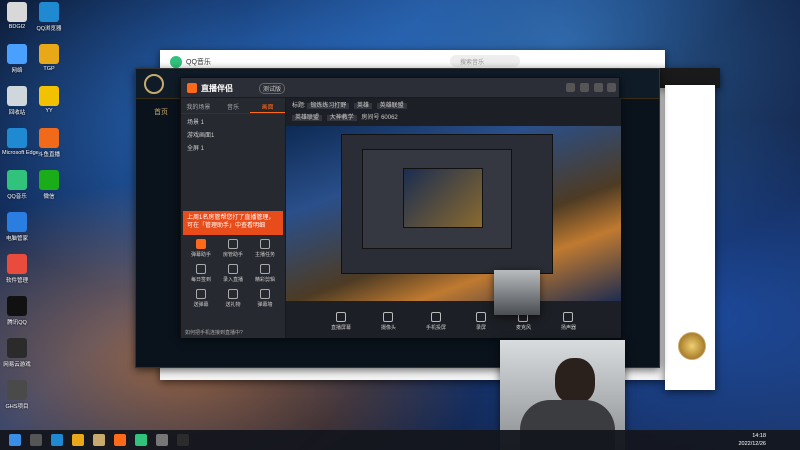 The image size is (800, 450). I want to click on app-name: 直播伴侣, so click(217, 88).